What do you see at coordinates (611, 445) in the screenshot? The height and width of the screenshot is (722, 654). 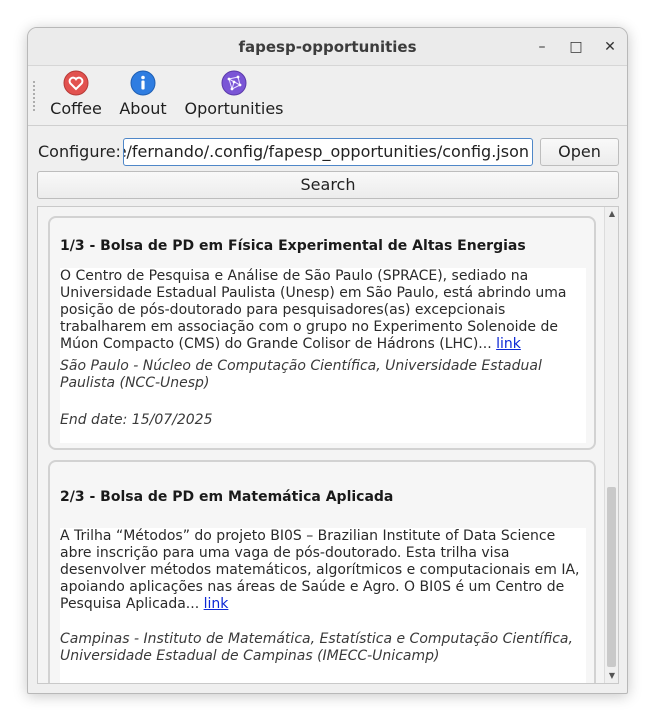 I see `vertical-scrollbar: ▲ ▼` at bounding box center [611, 445].